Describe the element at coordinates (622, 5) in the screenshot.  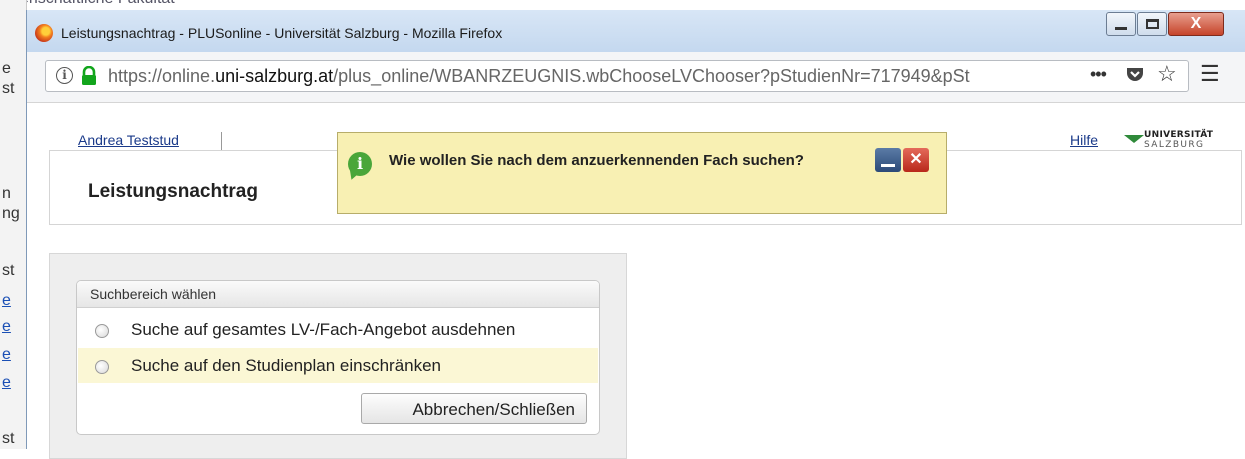
I see `background-window-top: senschaftliche Fakultät` at that location.